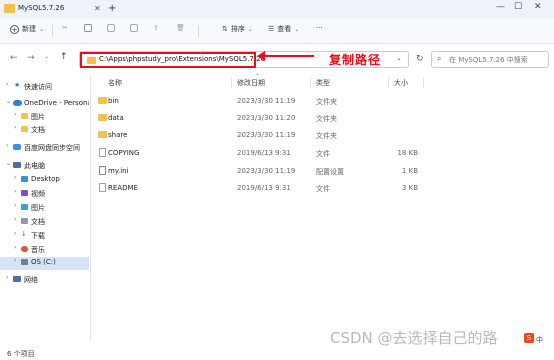  Describe the element at coordinates (401, 83) in the screenshot. I see `column-header-size: 大小` at that location.